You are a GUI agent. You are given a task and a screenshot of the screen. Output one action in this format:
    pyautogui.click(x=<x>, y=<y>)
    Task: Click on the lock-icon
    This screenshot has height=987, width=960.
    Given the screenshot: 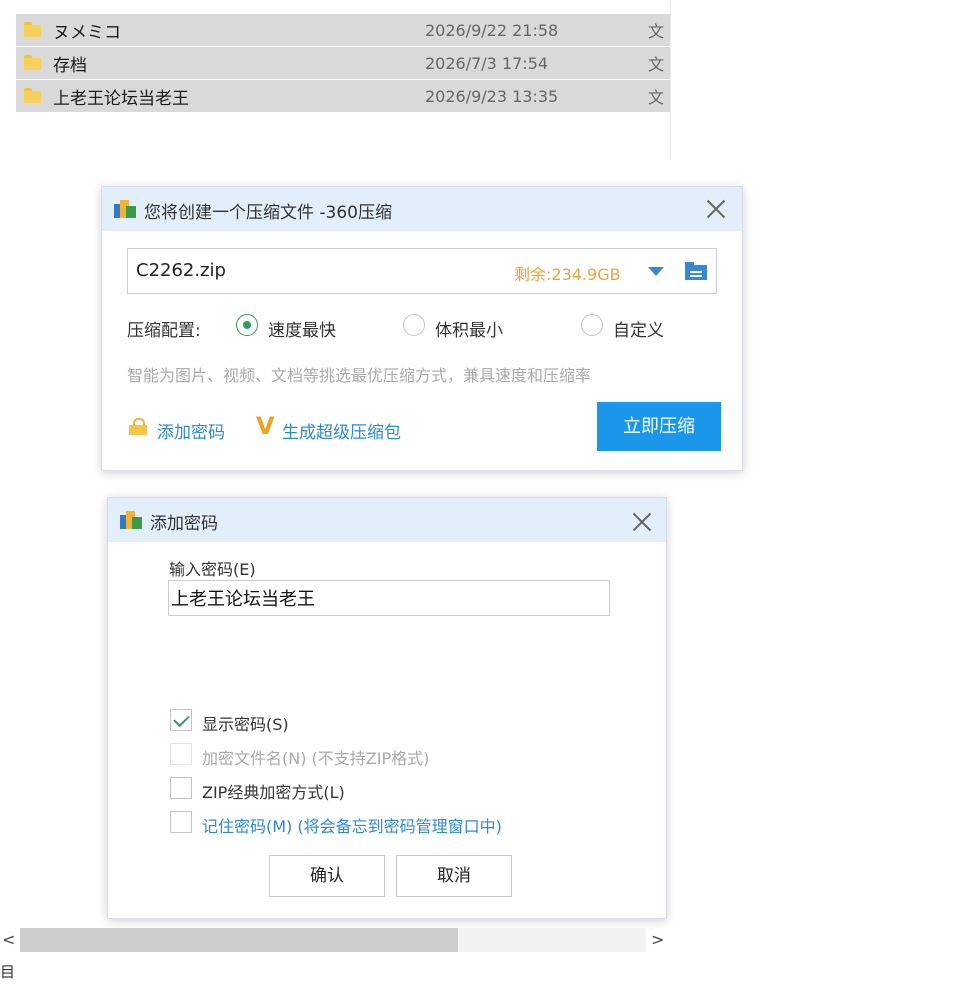 What is the action you would take?
    pyautogui.click(x=138, y=426)
    